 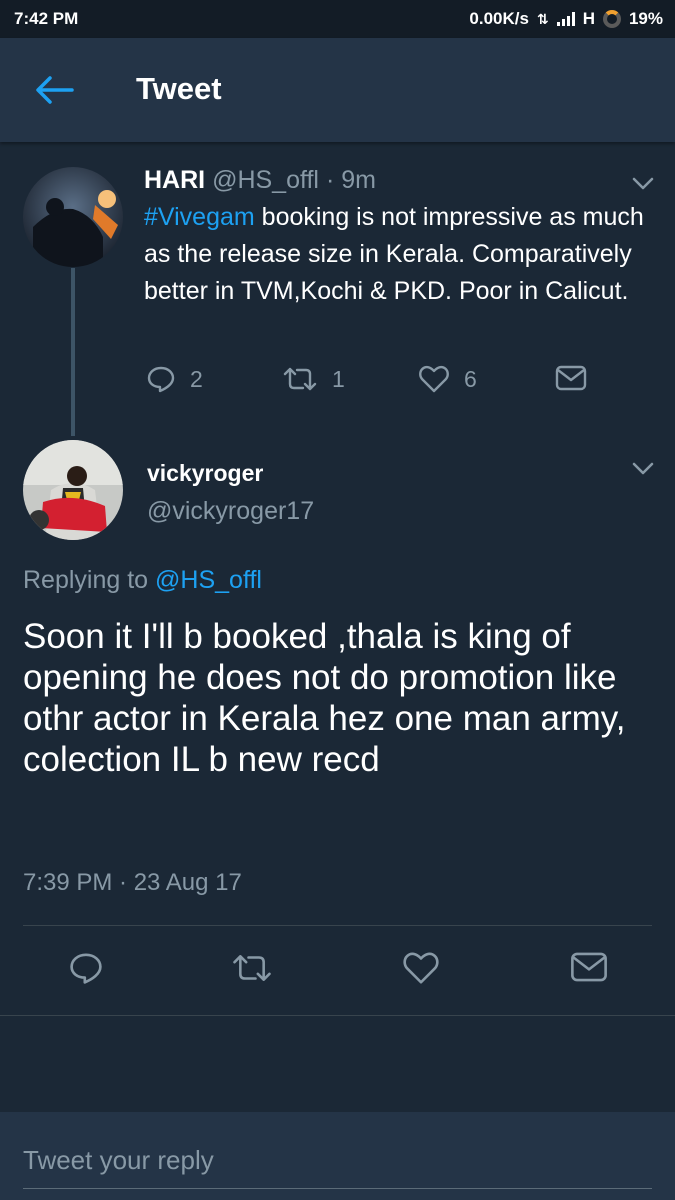 What do you see at coordinates (196, 378) in the screenshot?
I see `reply-count: 2` at bounding box center [196, 378].